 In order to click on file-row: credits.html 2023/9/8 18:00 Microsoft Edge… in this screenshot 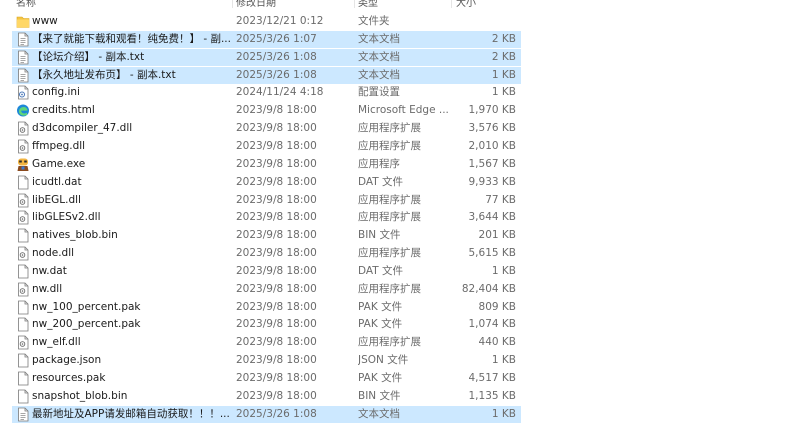, I will do `click(266, 110)`.